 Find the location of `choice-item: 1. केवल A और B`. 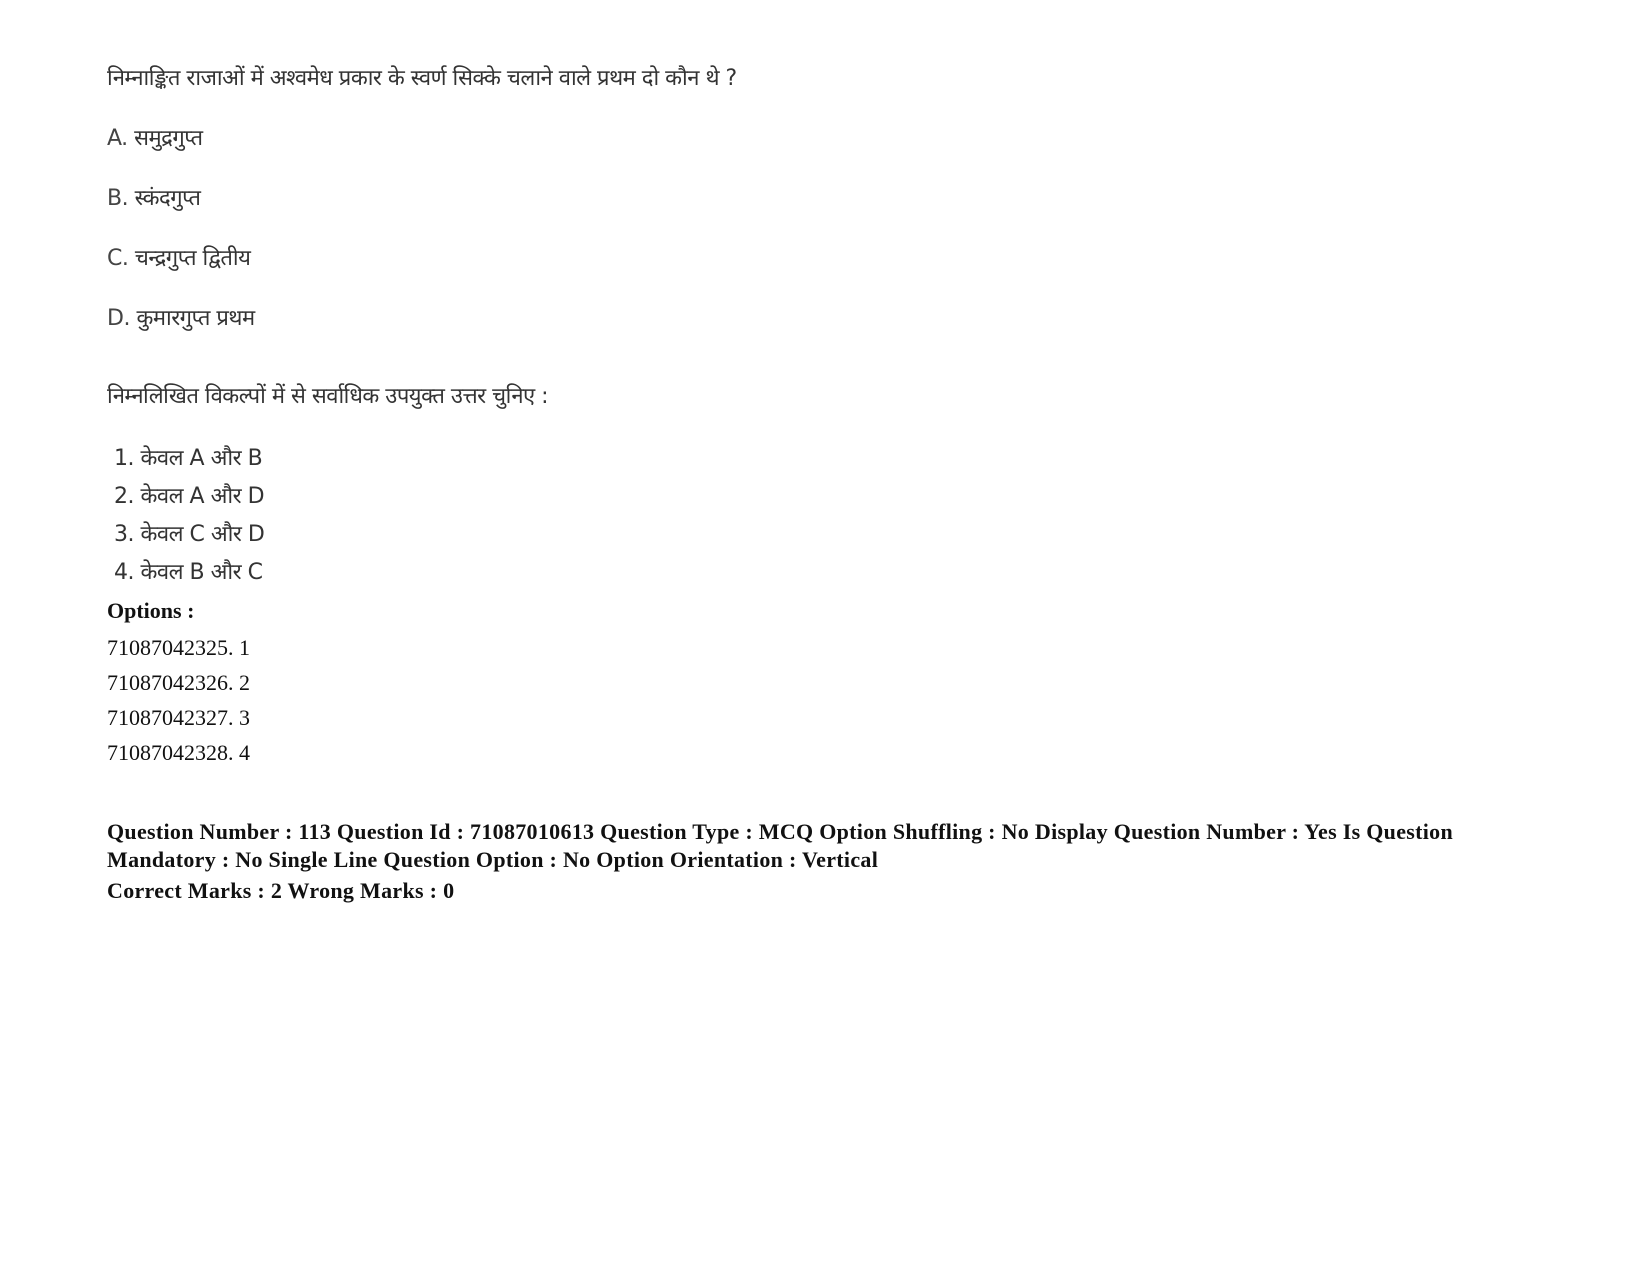

choice-item: 1. केवल A और B is located at coordinates (189, 459).